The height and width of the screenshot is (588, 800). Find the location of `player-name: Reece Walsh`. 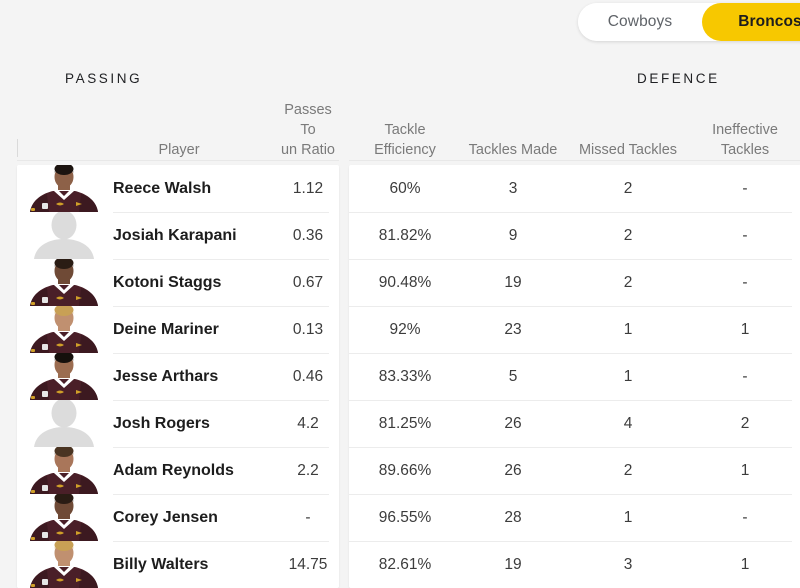

player-name: Reece Walsh is located at coordinates (162, 188).